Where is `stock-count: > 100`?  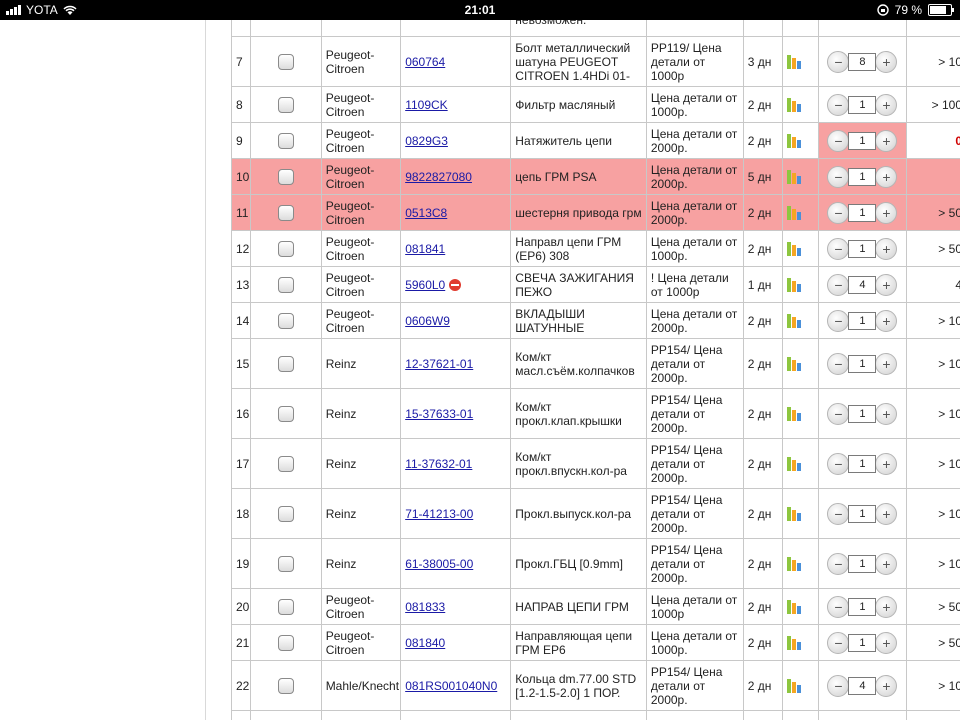 stock-count: > 100 is located at coordinates (945, 104).